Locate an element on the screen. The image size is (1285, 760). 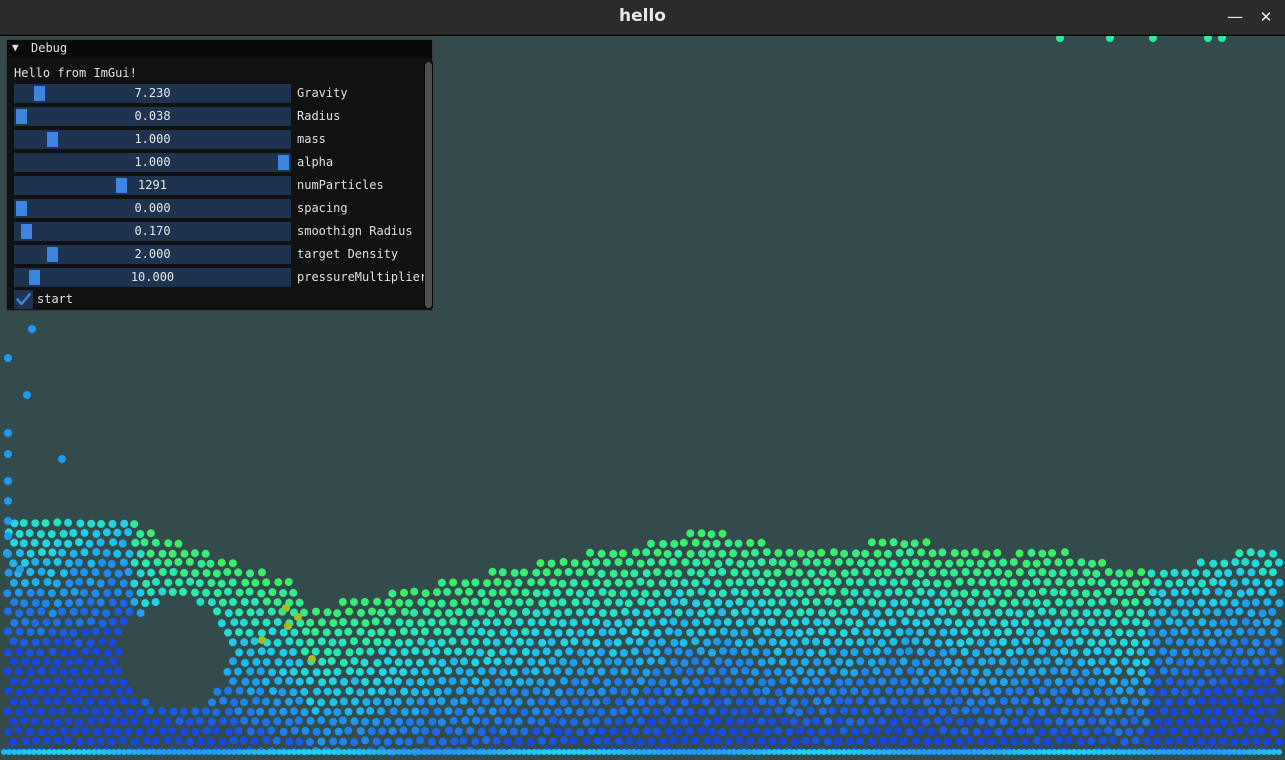
slider-track: 7.230 is located at coordinates (152, 93).